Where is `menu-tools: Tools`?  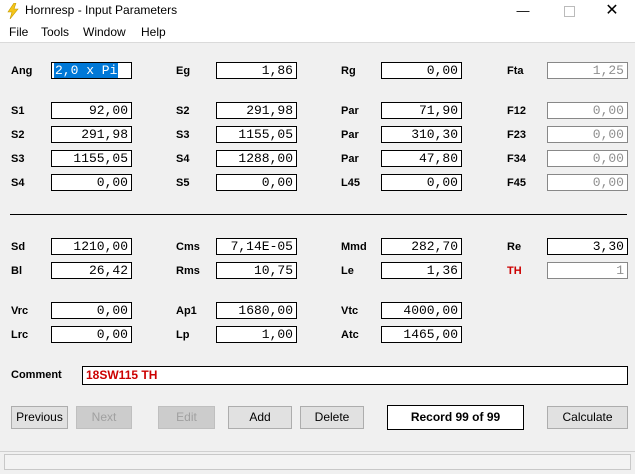
menu-tools: Tools is located at coordinates (55, 32).